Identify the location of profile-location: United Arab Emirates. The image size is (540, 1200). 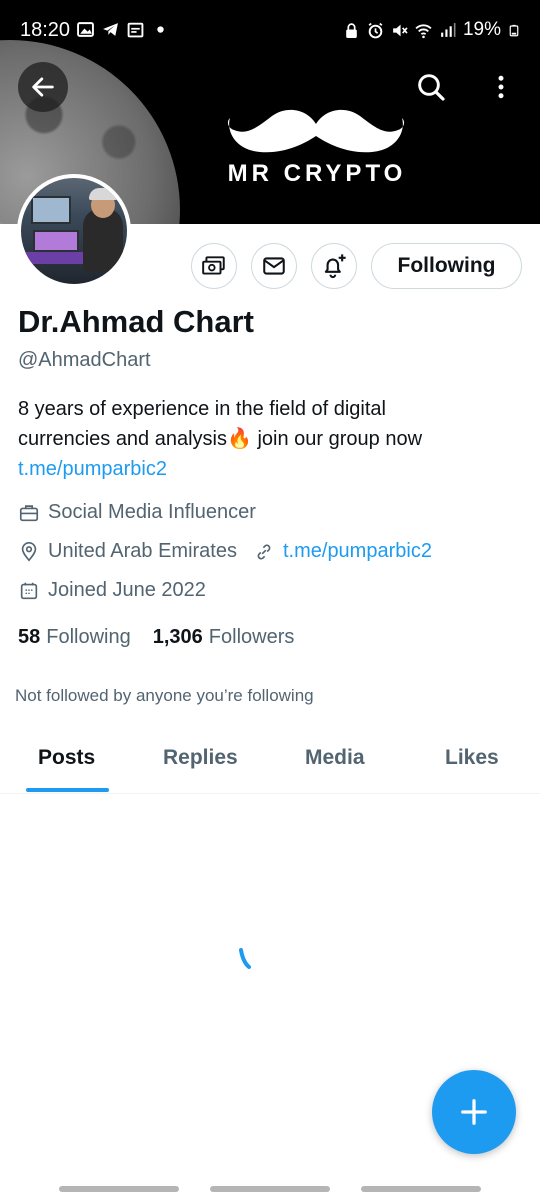
(142, 551).